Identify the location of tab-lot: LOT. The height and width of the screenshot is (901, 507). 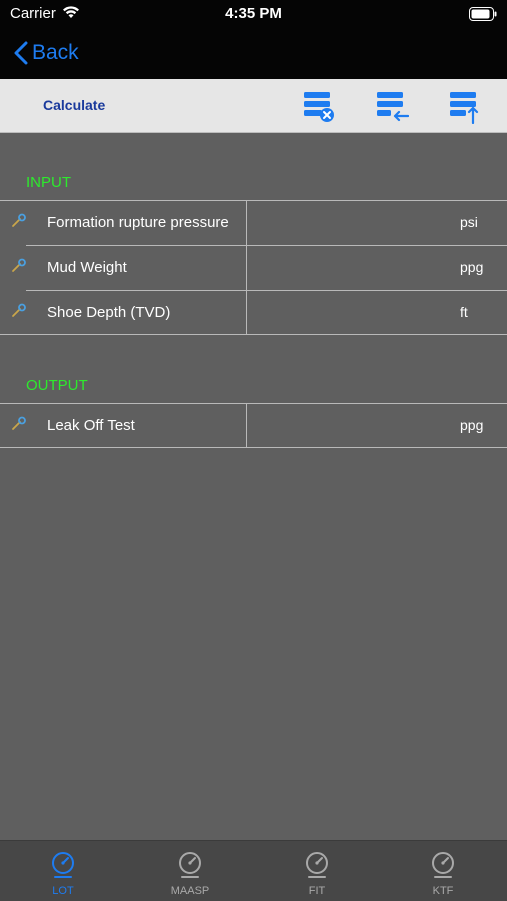
(63, 871).